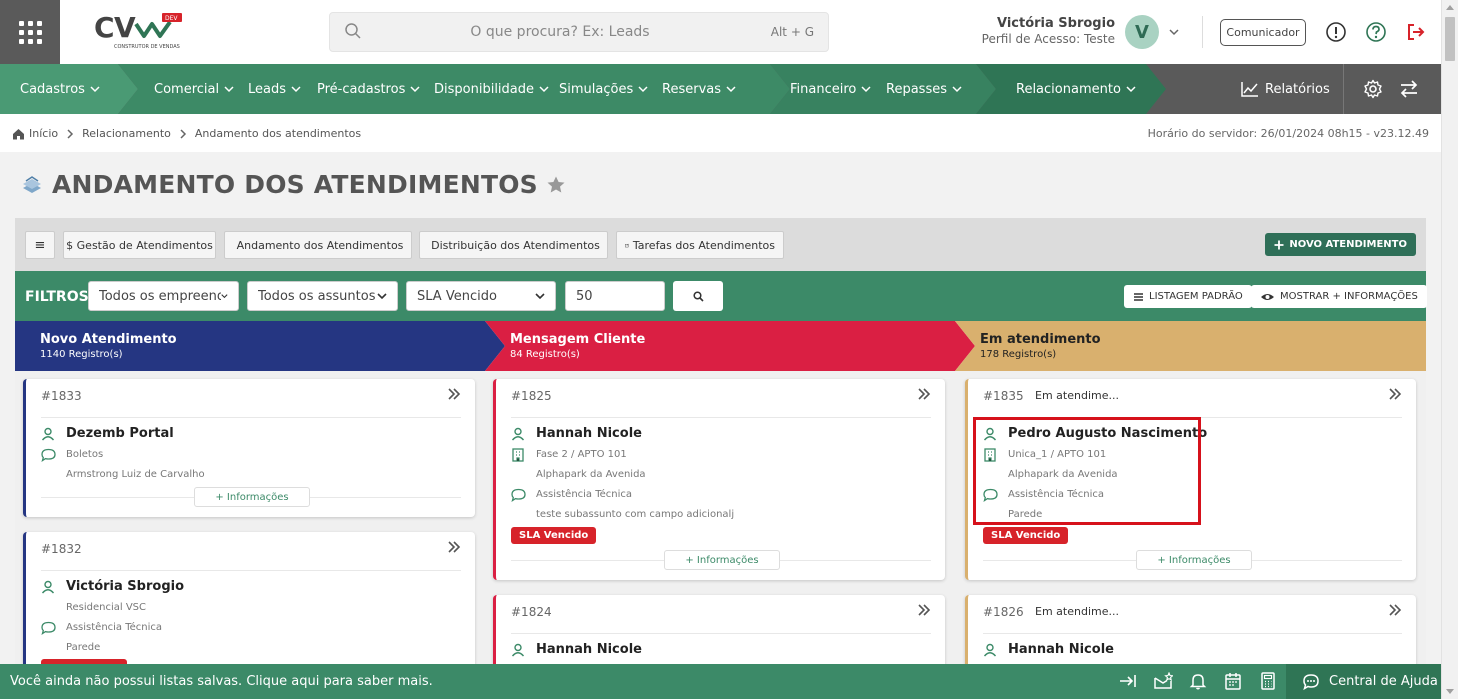 The width and height of the screenshot is (1458, 699). I want to click on nav-item-comercial: Comercial, so click(194, 89).